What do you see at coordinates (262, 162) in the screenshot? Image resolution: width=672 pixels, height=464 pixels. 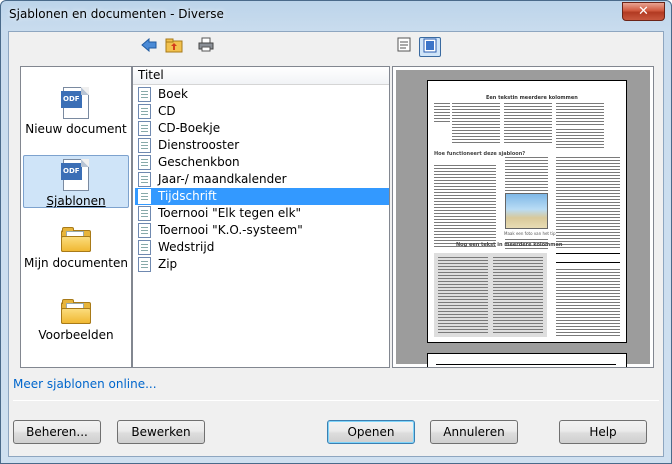 I see `list-item: Geschenkbon` at bounding box center [262, 162].